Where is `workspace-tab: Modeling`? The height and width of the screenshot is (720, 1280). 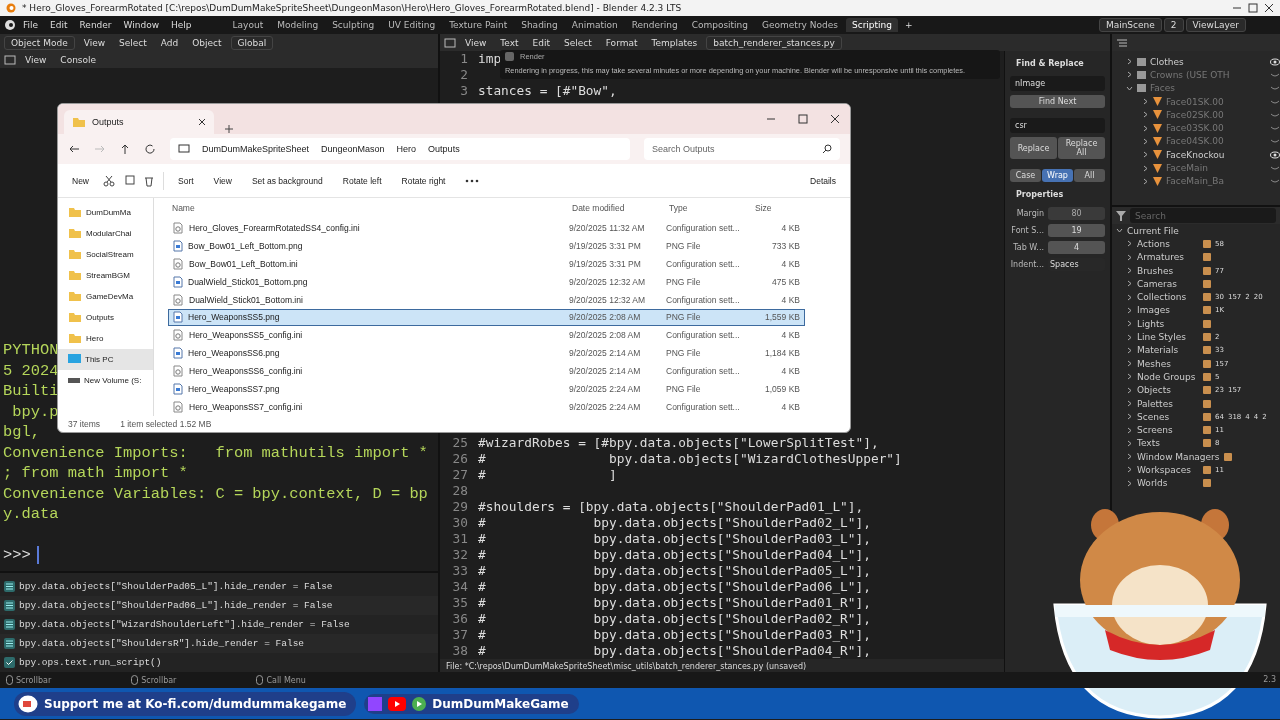 workspace-tab: Modeling is located at coordinates (298, 25).